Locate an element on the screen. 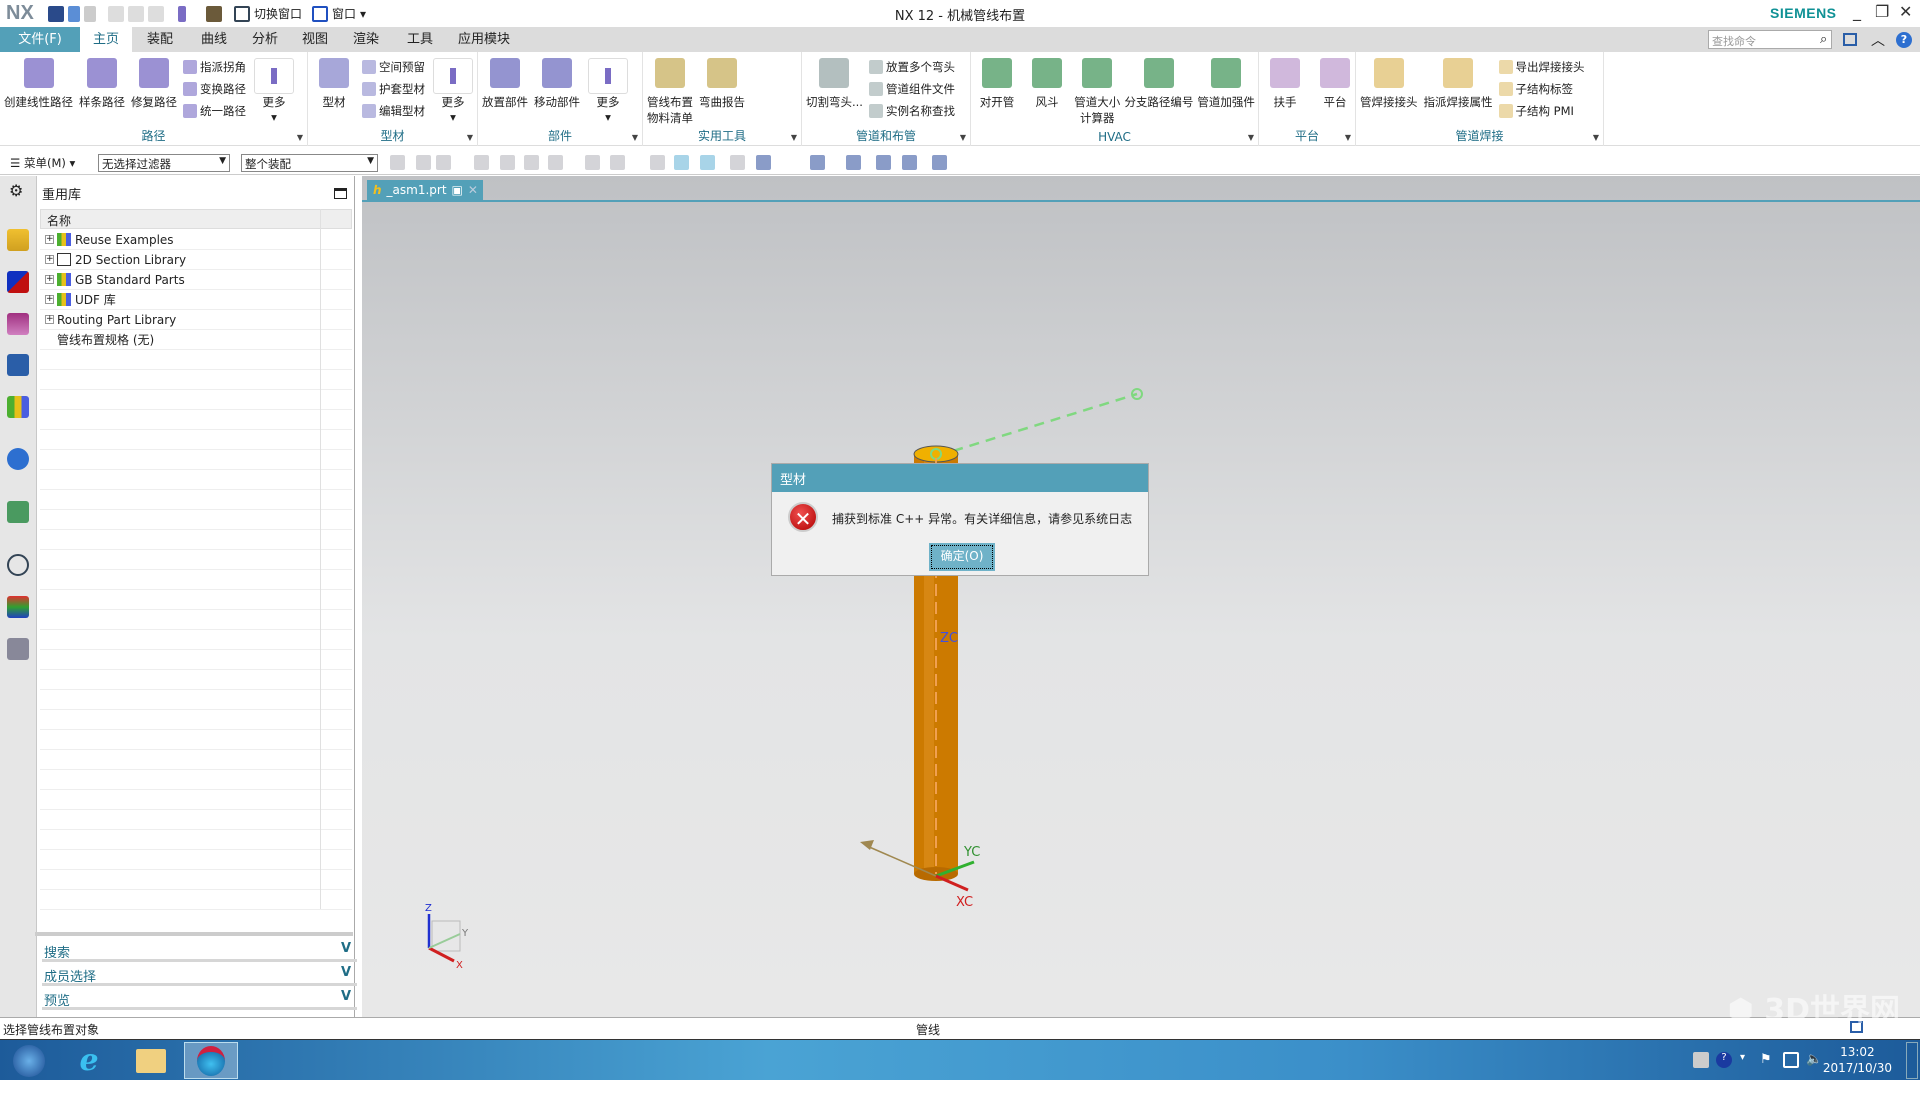 This screenshot has height=1113, width=1920. ribbon-button: 移动部件 is located at coordinates (557, 91).